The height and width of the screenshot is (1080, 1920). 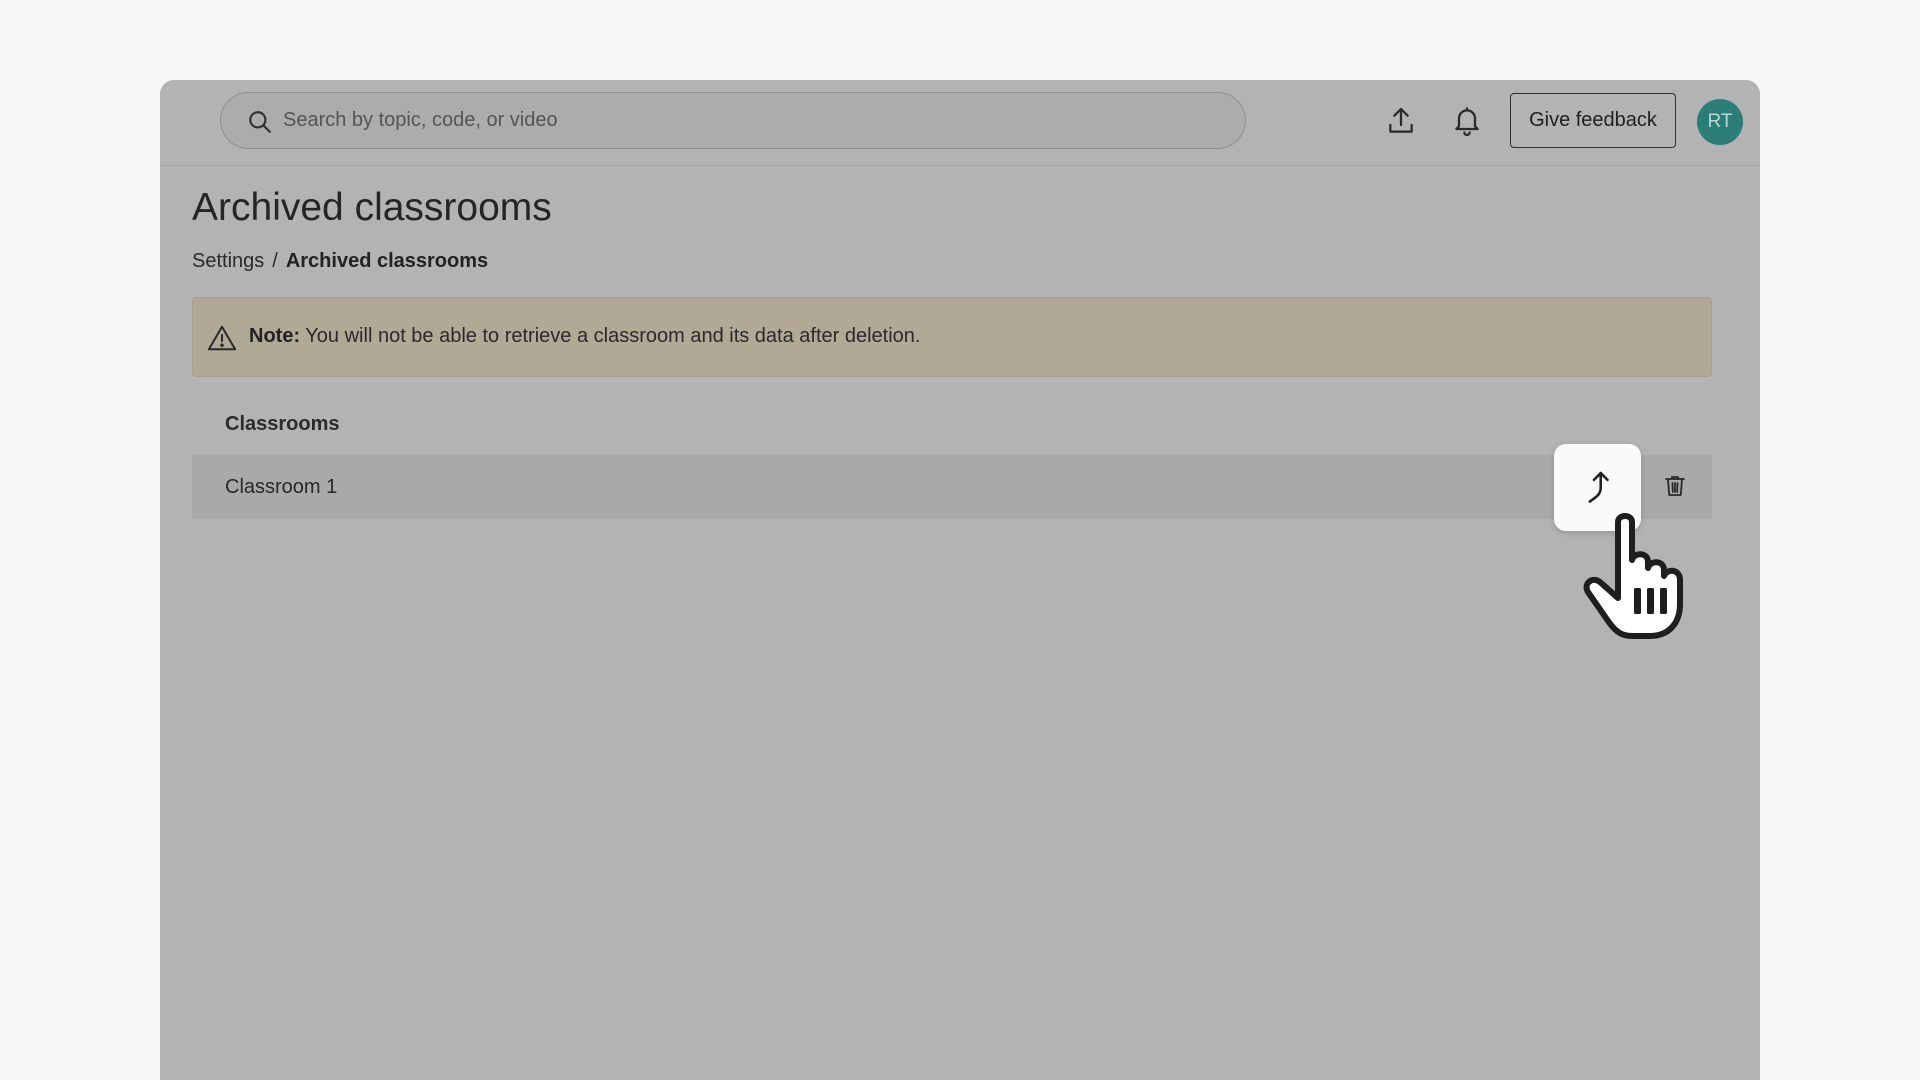 I want to click on search-bar, so click(x=733, y=120).